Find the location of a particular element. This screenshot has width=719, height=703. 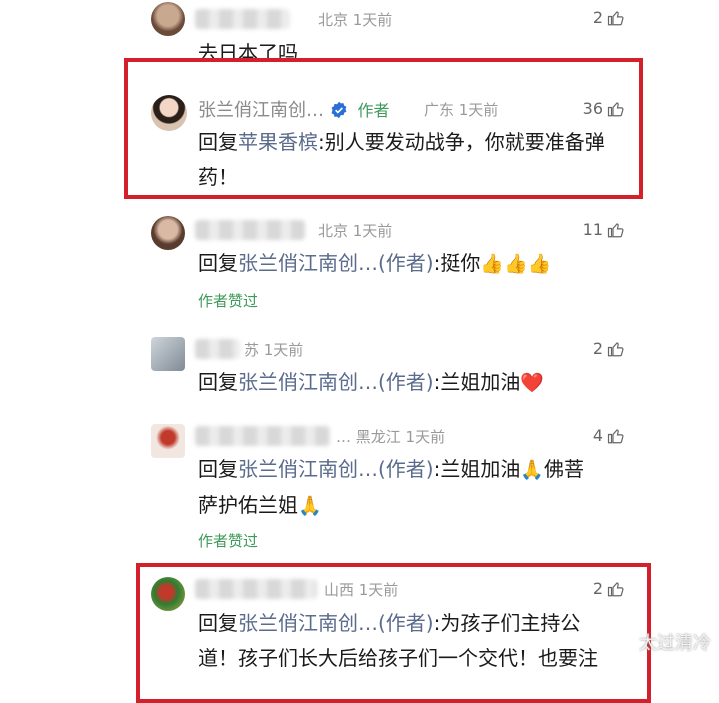

author-name-row: 张兰俏江南创… 作者 is located at coordinates (293, 109).